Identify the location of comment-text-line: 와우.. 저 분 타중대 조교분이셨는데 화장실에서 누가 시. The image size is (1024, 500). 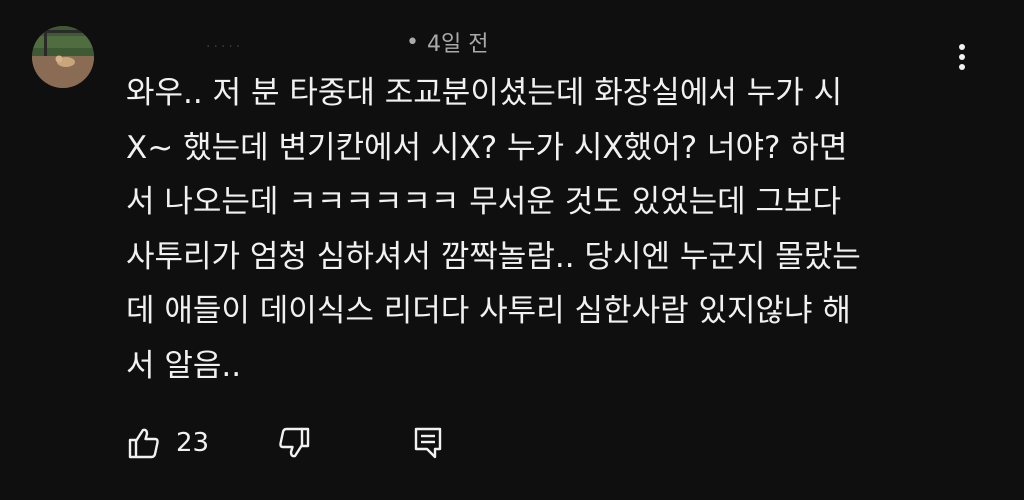
(484, 93).